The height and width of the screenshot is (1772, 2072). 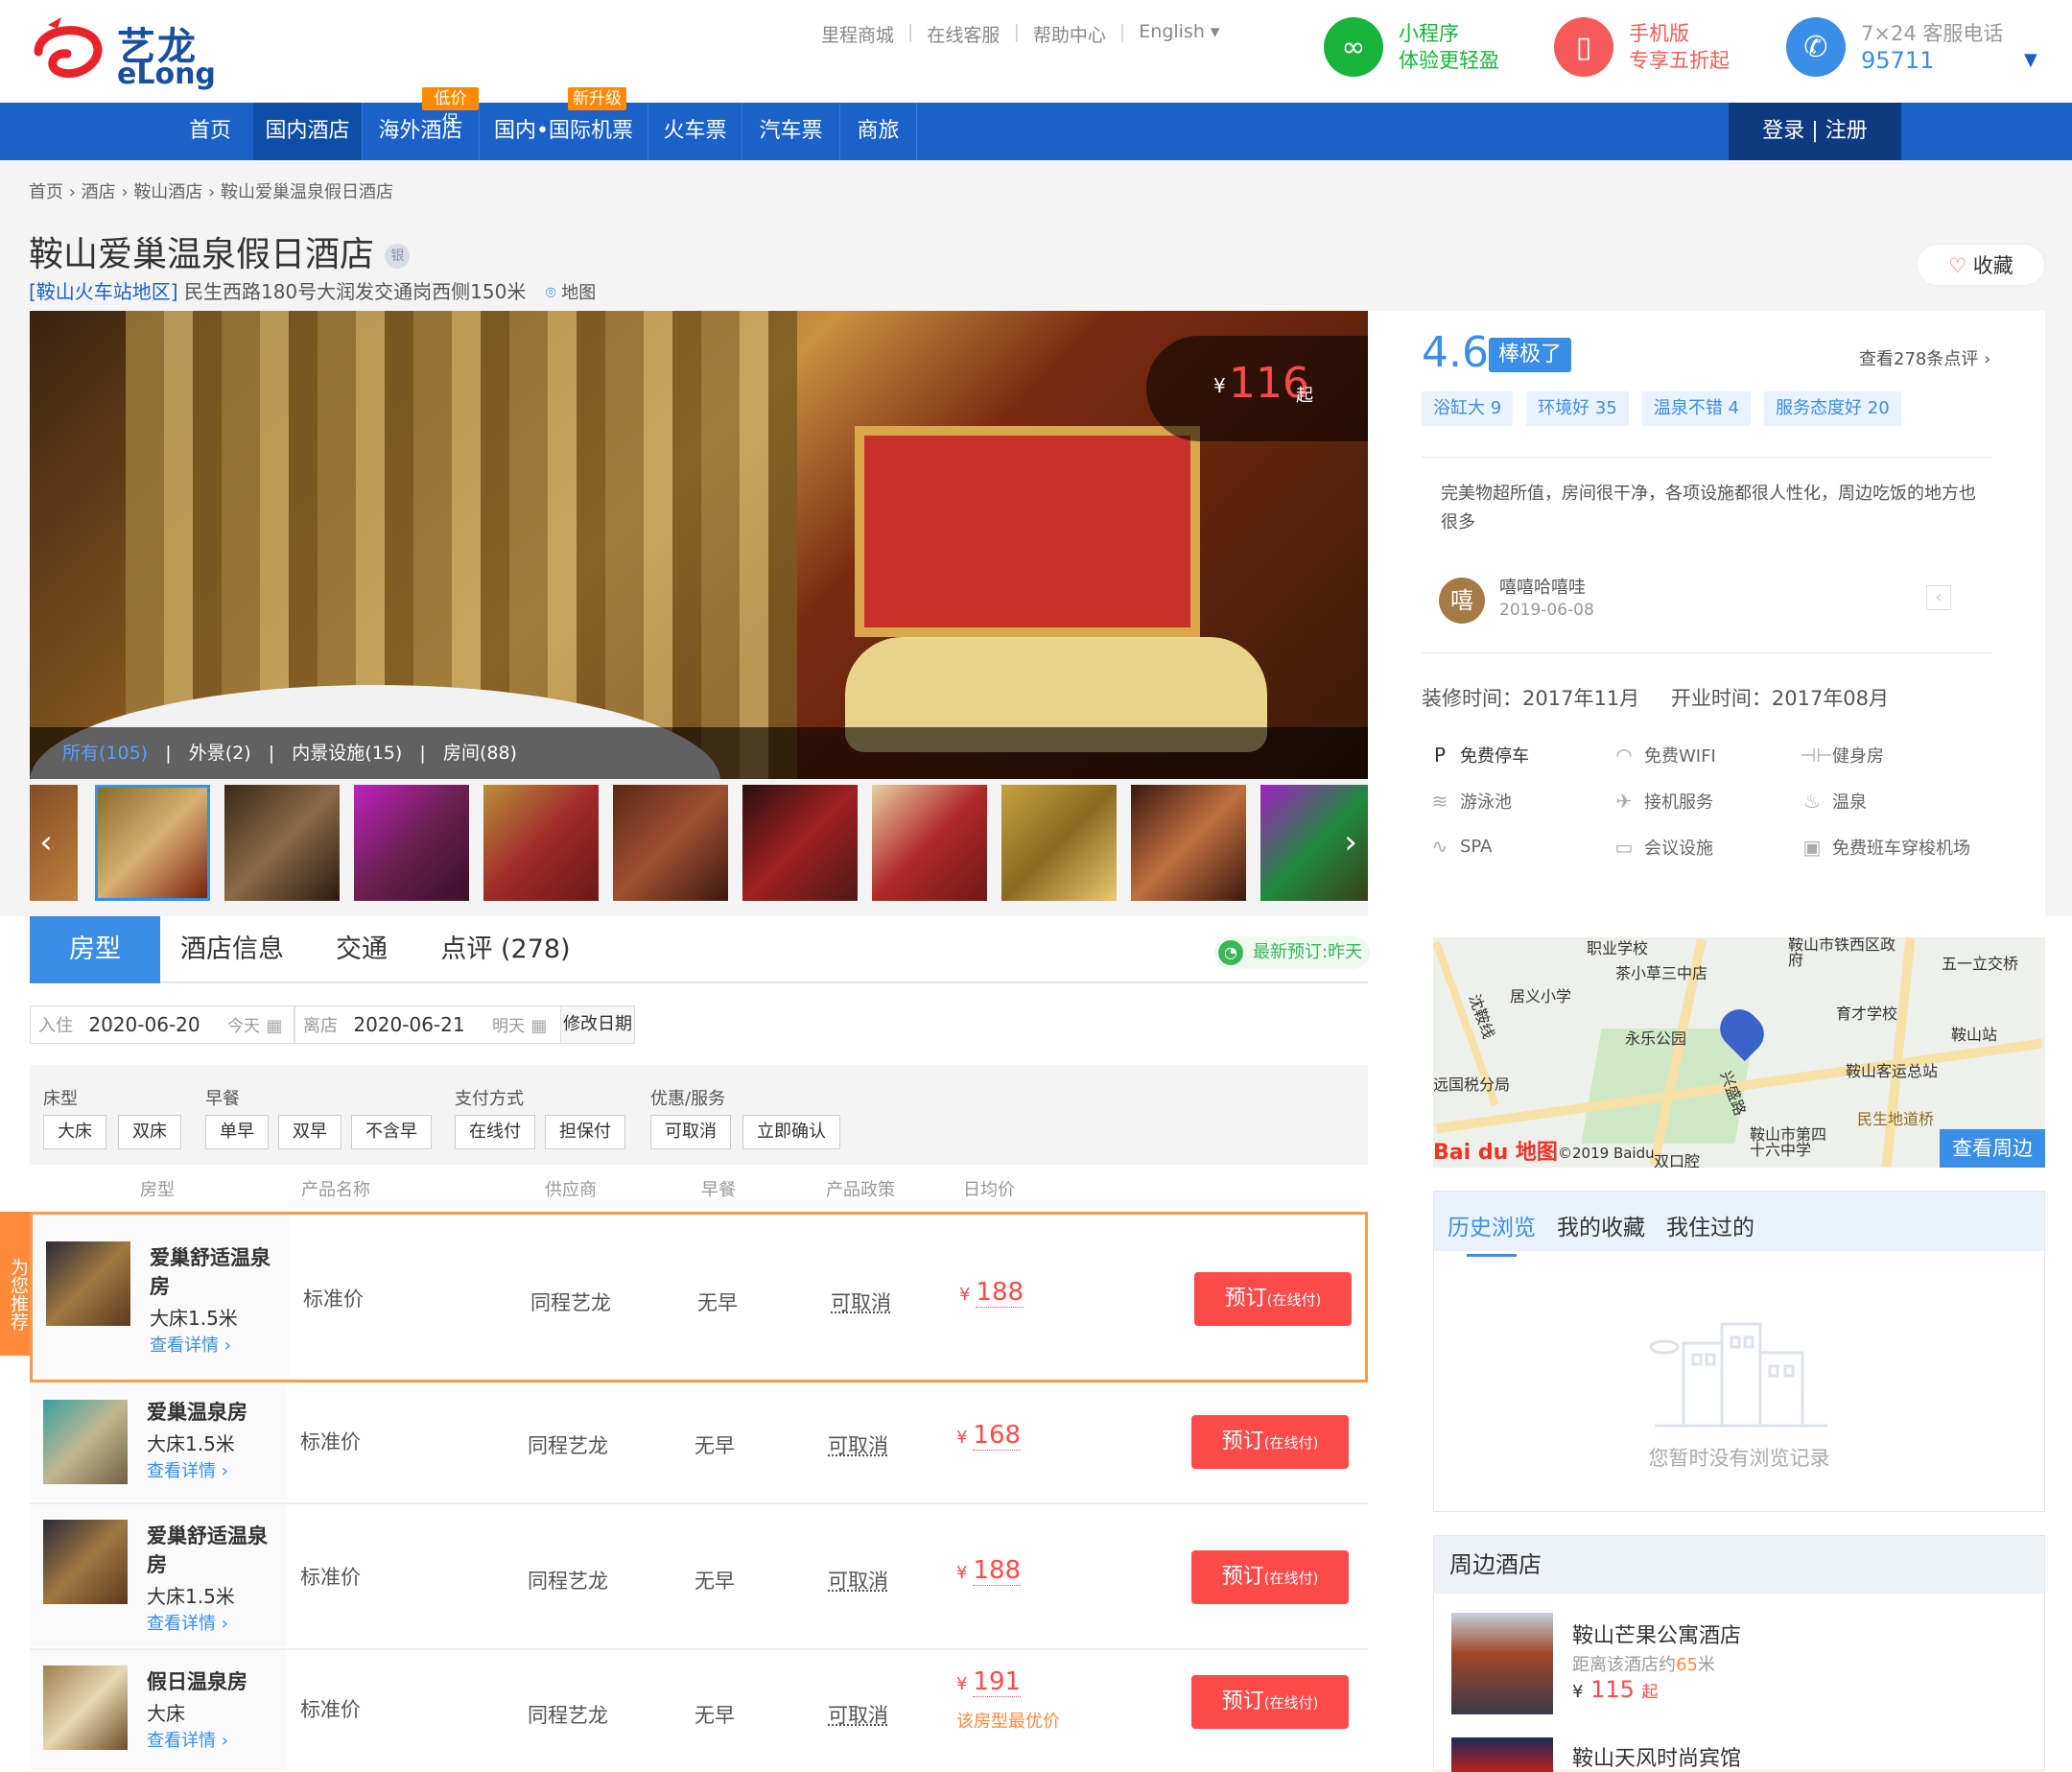 I want to click on filter-cancellable: 可取消, so click(x=690, y=1132).